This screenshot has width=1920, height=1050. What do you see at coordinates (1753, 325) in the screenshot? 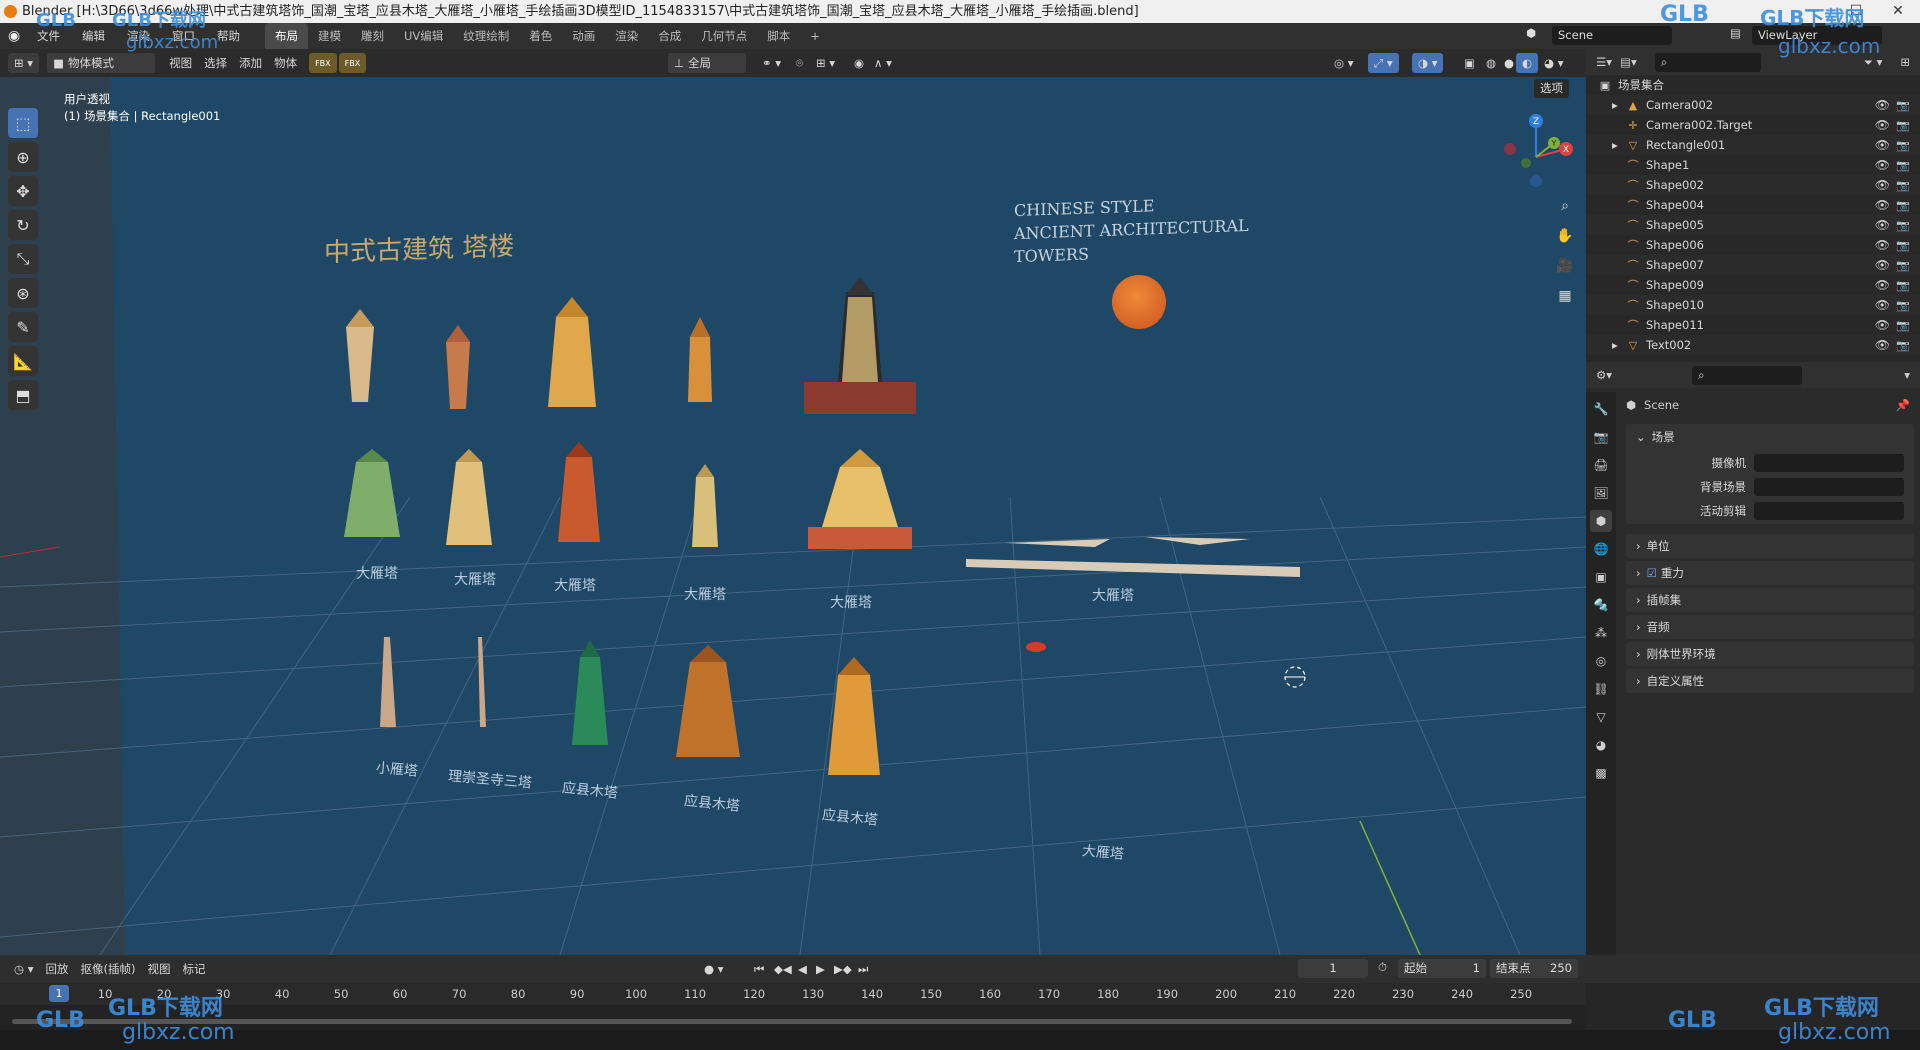
I see `outliner-item: ⌒ Shape011 👁 📷` at bounding box center [1753, 325].